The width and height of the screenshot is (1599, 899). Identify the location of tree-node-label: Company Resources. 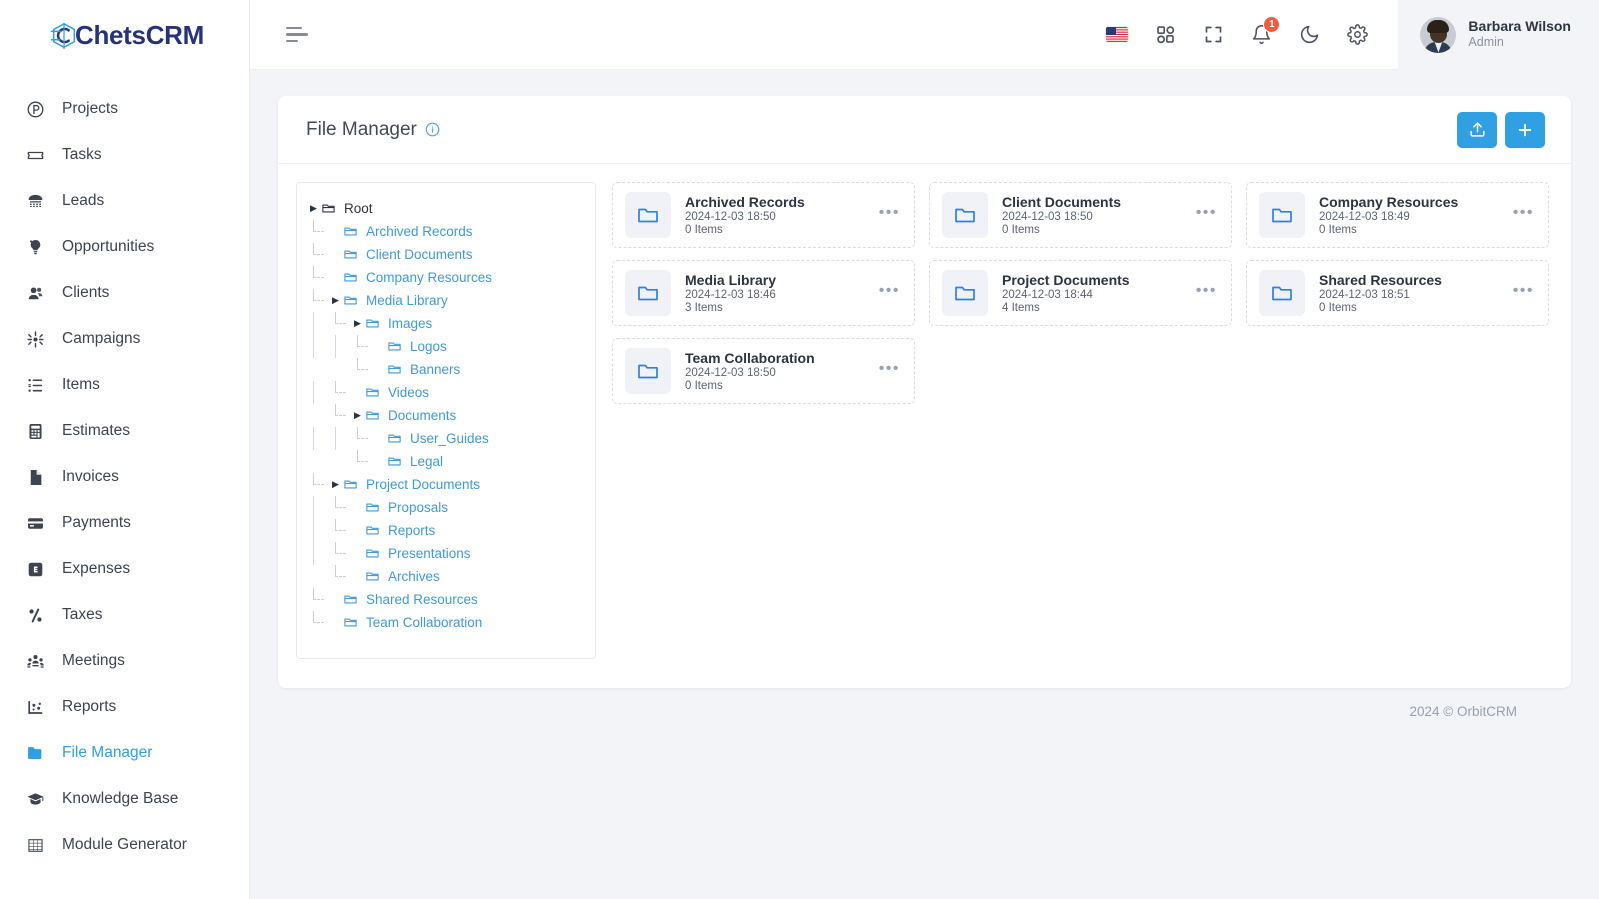
(429, 277).